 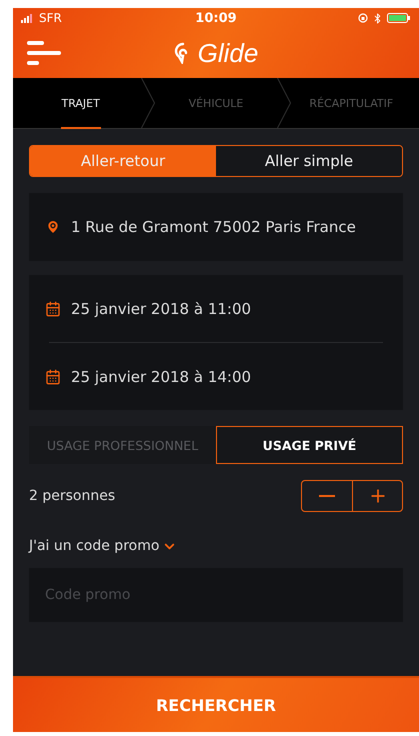 What do you see at coordinates (50, 18) in the screenshot?
I see `carrier-label: SFR` at bounding box center [50, 18].